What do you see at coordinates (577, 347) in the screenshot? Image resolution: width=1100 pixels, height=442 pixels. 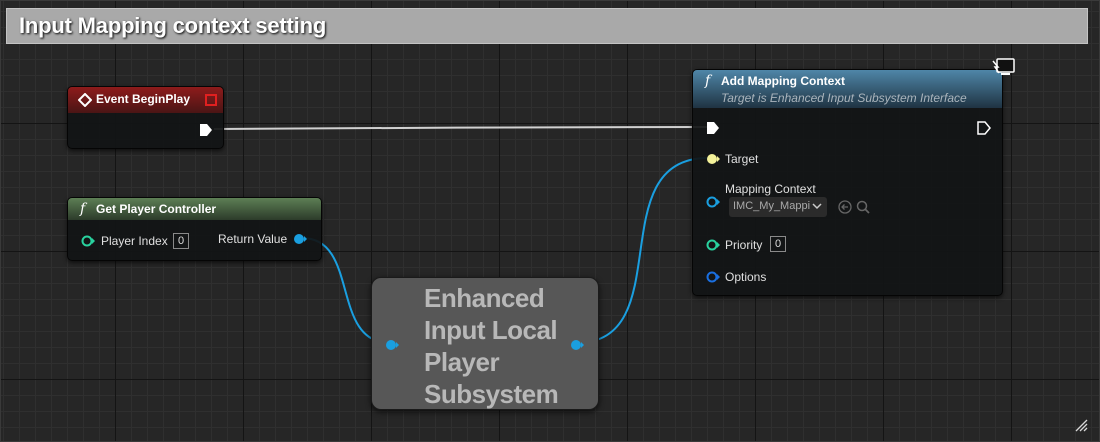 I see `subsystem-out-pin` at bounding box center [577, 347].